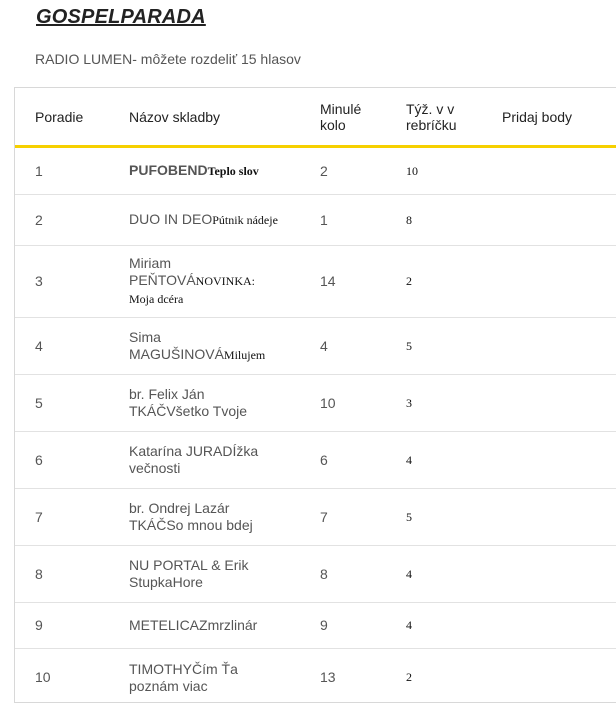 The width and height of the screenshot is (616, 712). What do you see at coordinates (454, 403) in the screenshot?
I see `weeks-cell: 3` at bounding box center [454, 403].